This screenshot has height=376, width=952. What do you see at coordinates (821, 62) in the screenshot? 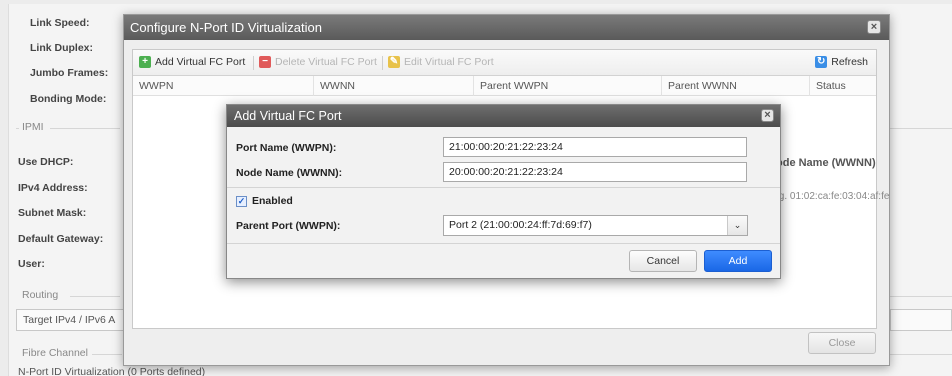
I see `refresh-icon: ↻` at bounding box center [821, 62].